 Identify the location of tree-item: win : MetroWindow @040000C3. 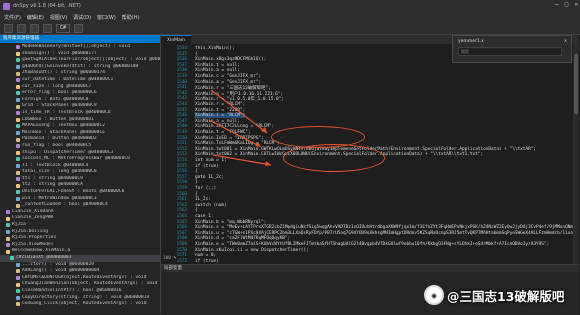
(80, 199).